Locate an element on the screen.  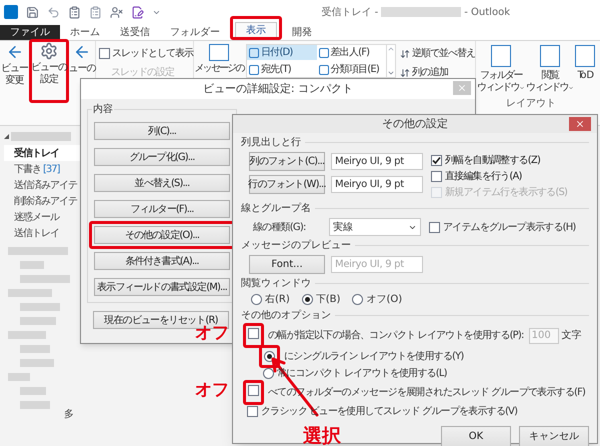
dialog-title: その他の設定 is located at coordinates (415, 124).